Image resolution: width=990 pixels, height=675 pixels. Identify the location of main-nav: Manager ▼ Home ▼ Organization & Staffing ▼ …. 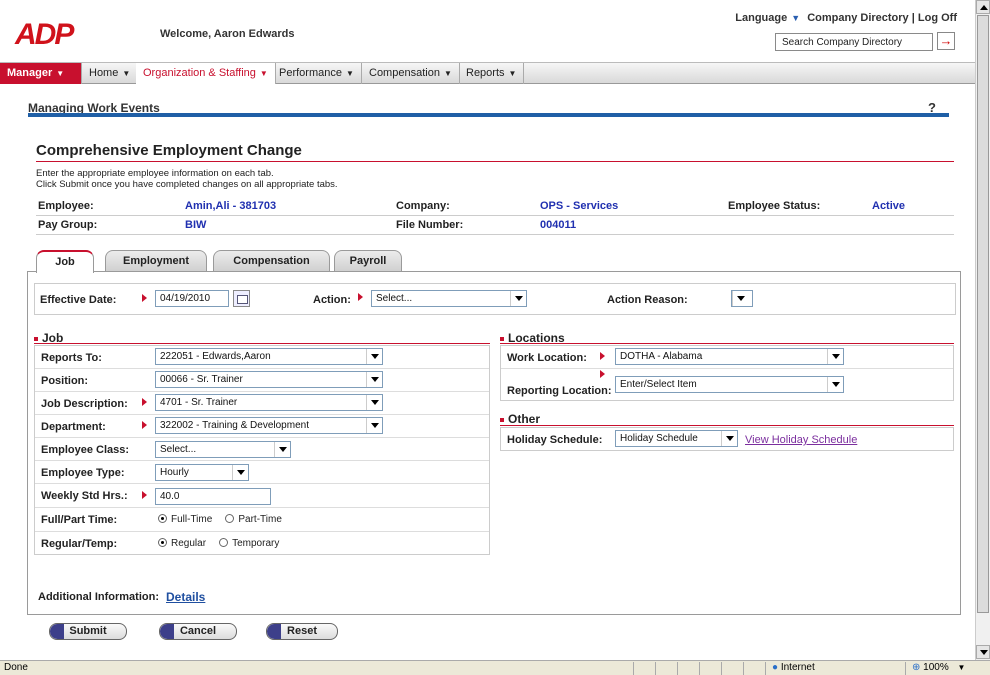
(487, 73).